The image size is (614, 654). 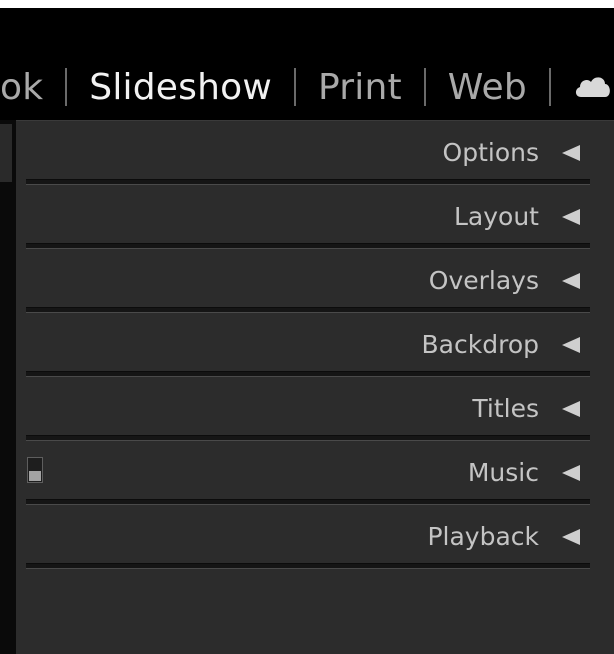 I want to click on cloud-icon, so click(x=593, y=87).